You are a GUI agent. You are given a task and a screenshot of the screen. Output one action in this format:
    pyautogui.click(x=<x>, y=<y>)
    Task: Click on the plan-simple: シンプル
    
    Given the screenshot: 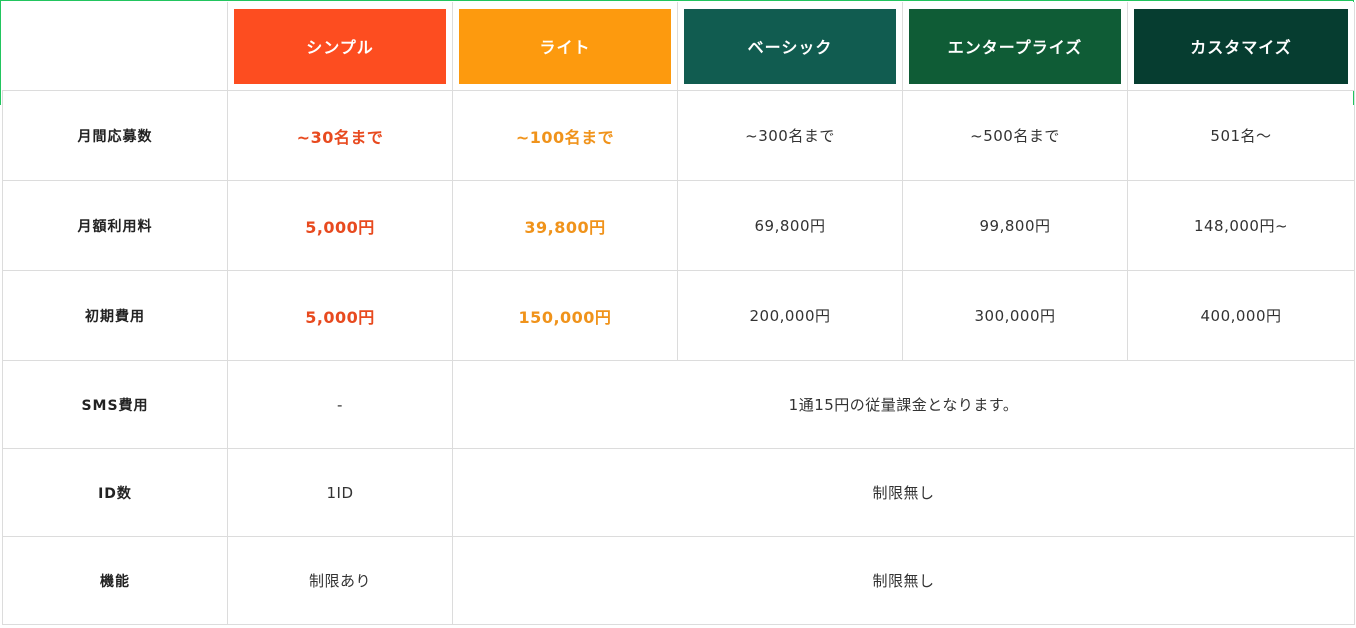 What is the action you would take?
    pyautogui.click(x=340, y=46)
    